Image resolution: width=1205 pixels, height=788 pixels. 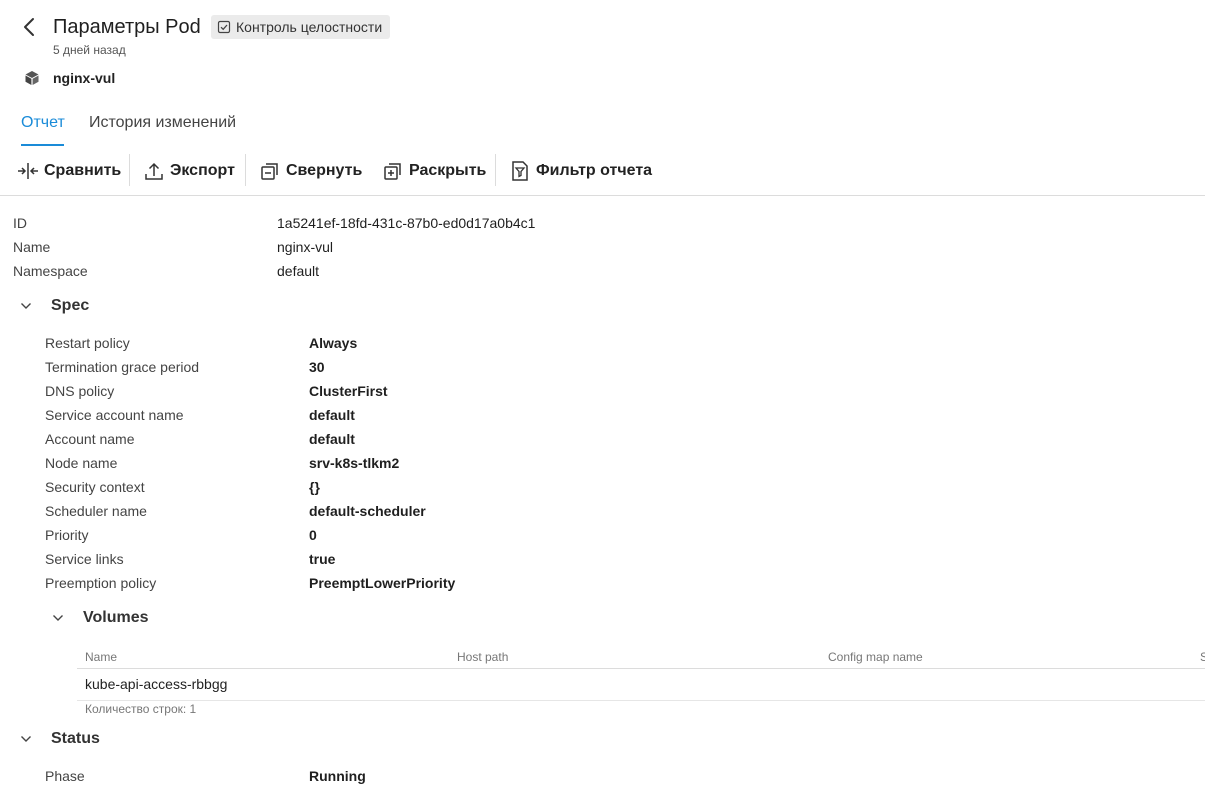 I want to click on resource-name: nginx-vul, so click(x=84, y=78).